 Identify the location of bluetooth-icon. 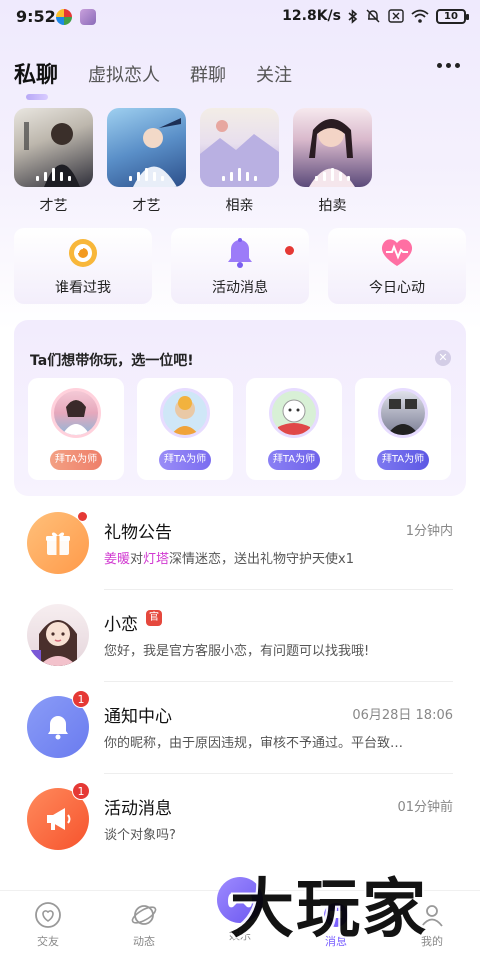
(353, 16).